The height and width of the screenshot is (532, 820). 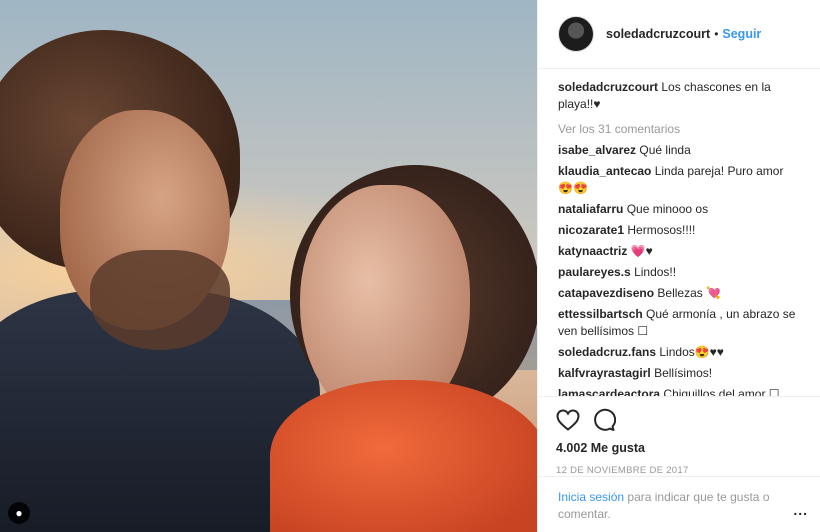 I want to click on comment-text: Lindos😍♥♥, so click(x=691, y=352).